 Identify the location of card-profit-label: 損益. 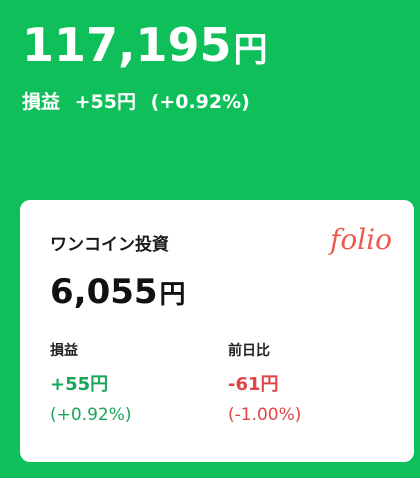
(64, 351).